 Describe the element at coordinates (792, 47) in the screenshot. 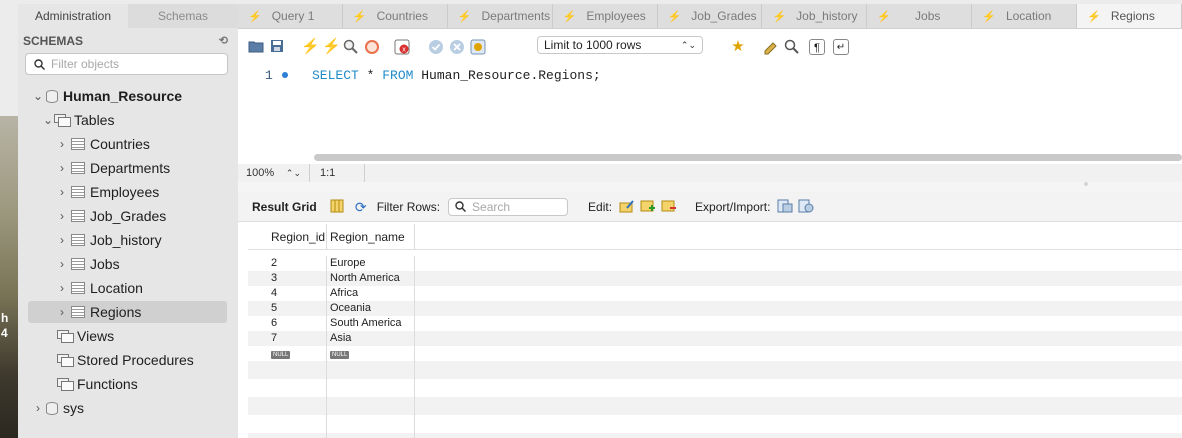

I see `find-icon` at that location.